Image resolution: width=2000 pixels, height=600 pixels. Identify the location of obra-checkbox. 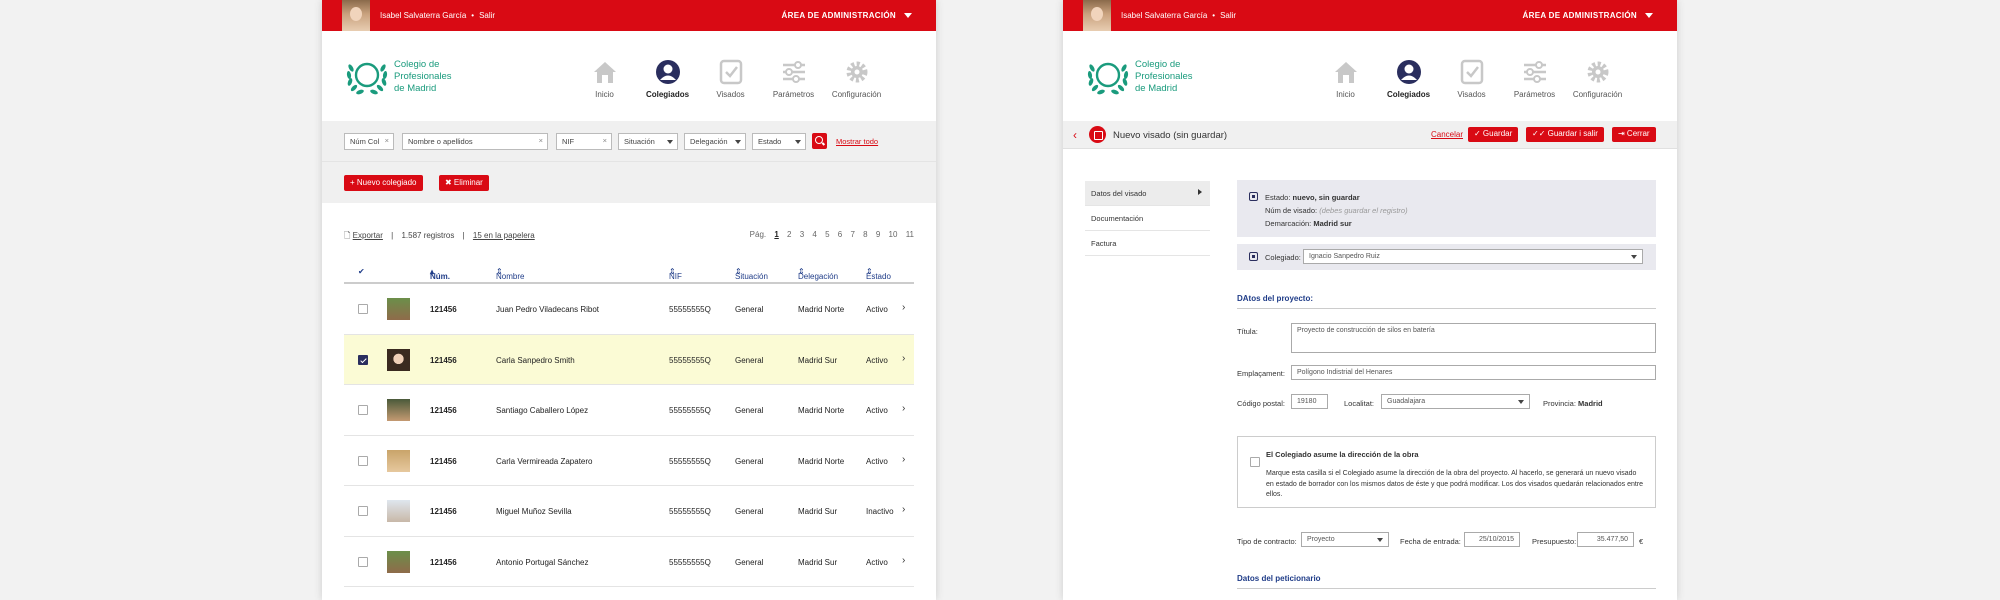
(1255, 462).